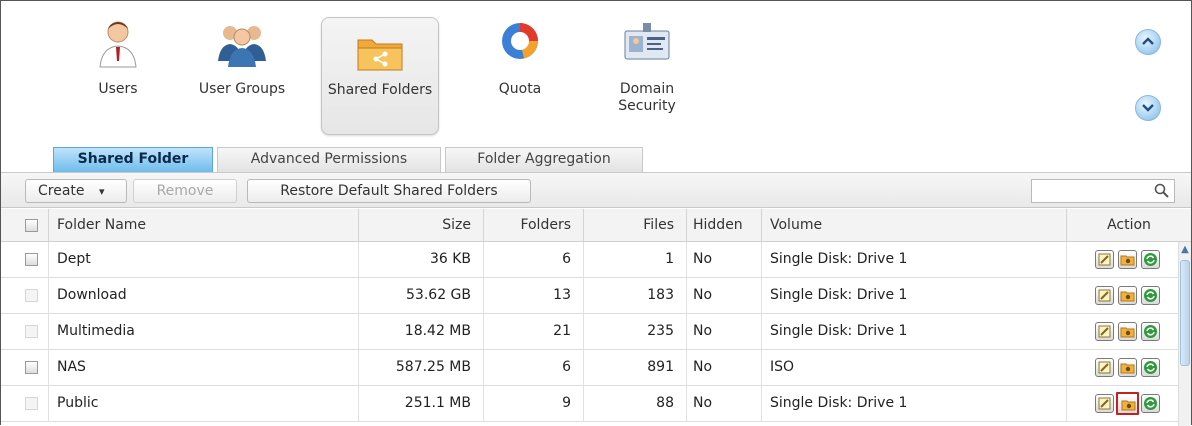  What do you see at coordinates (520, 43) in the screenshot?
I see `quota-pie-icon` at bounding box center [520, 43].